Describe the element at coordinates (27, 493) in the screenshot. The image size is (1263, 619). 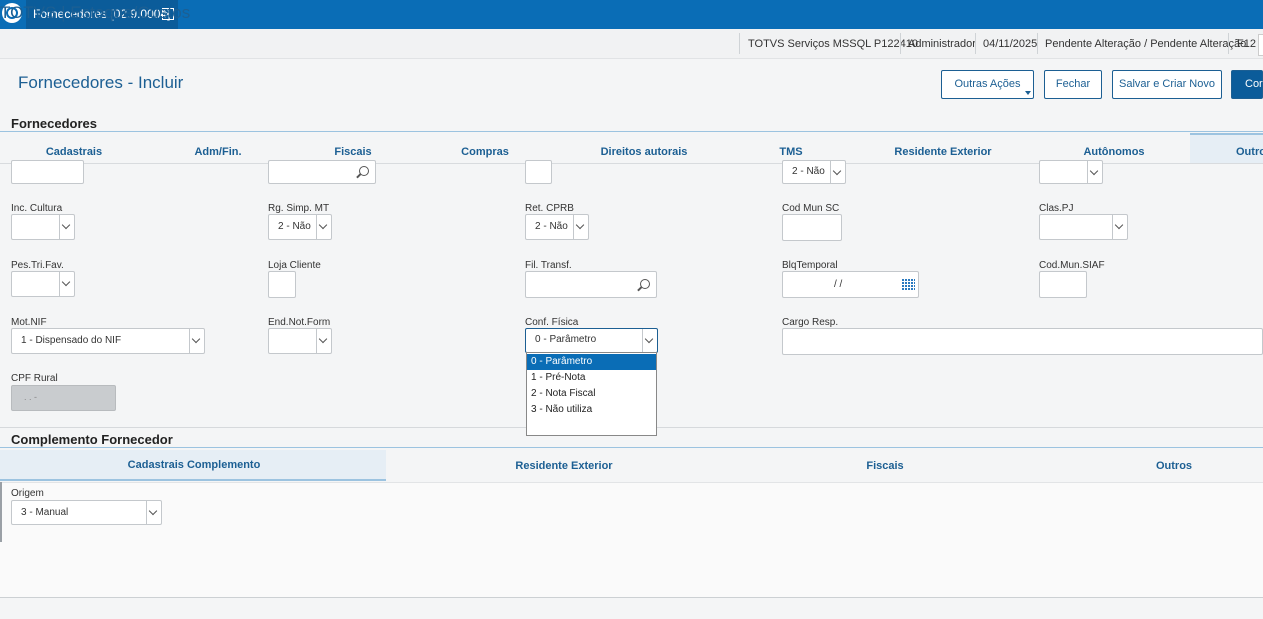
I see `label-origem: Origem` at that location.